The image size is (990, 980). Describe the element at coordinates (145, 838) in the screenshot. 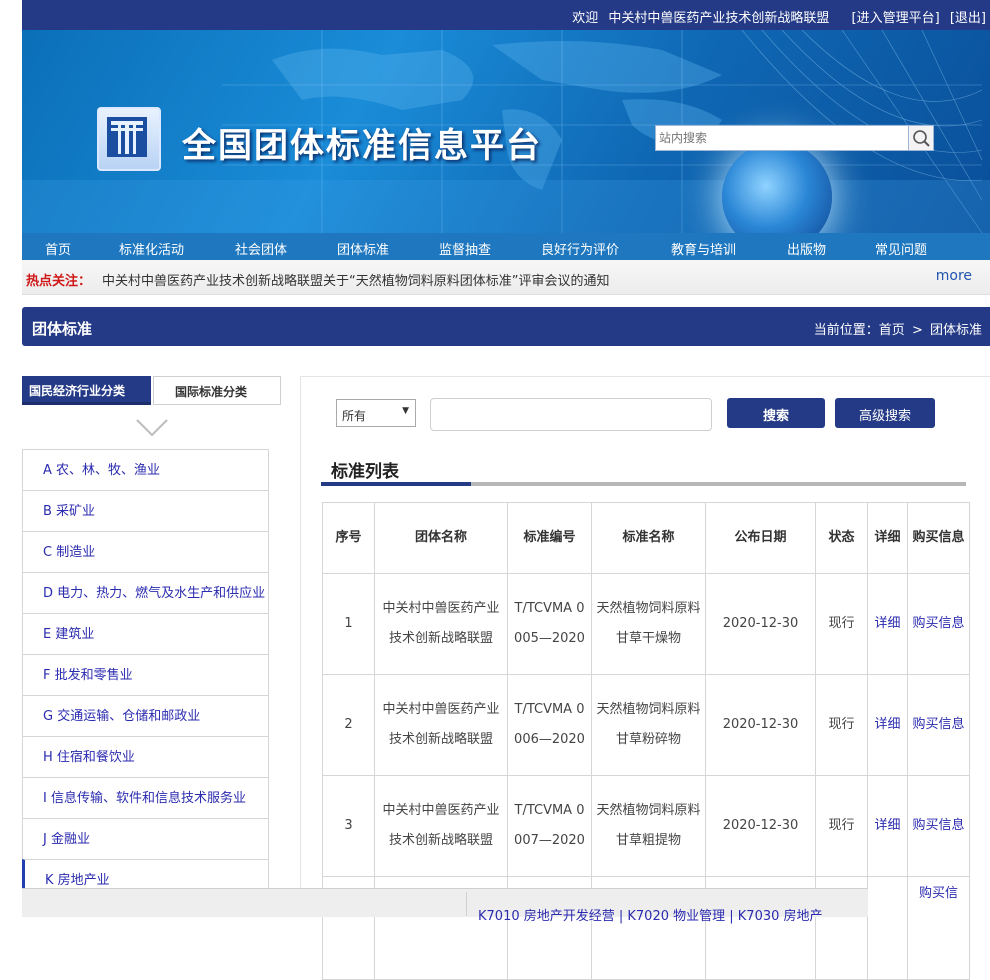

I see `category-item-j: J 金融业` at that location.